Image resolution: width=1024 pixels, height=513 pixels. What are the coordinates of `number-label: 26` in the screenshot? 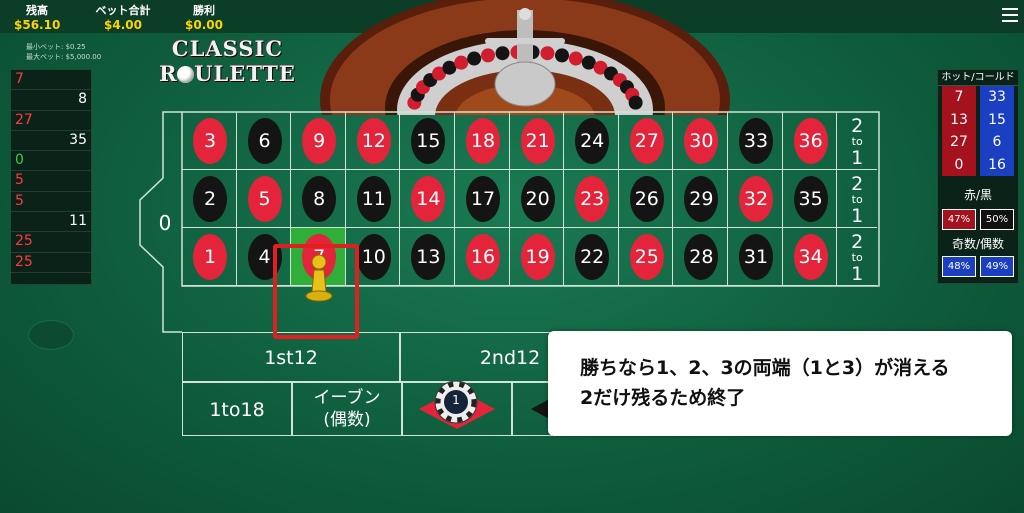 It's located at (646, 199).